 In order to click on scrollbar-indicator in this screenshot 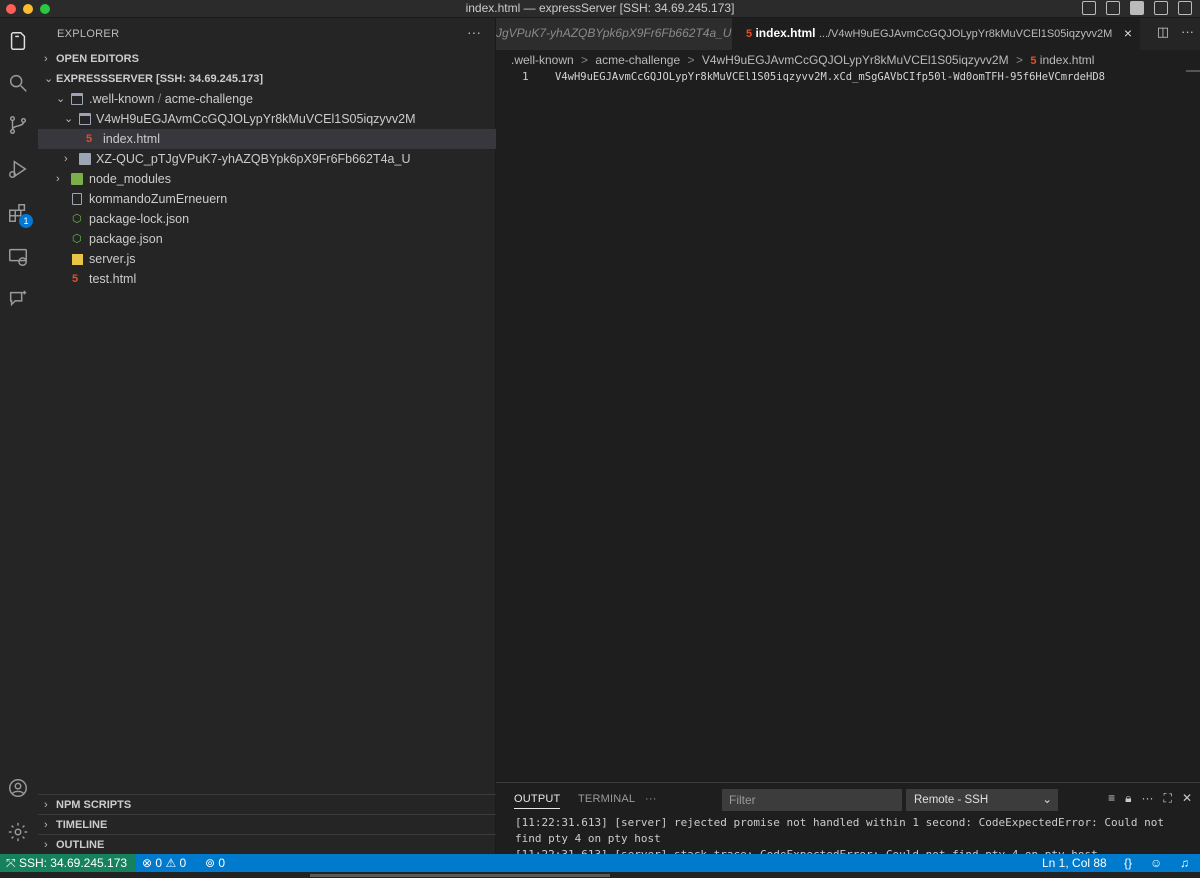, I will do `click(1193, 71)`.